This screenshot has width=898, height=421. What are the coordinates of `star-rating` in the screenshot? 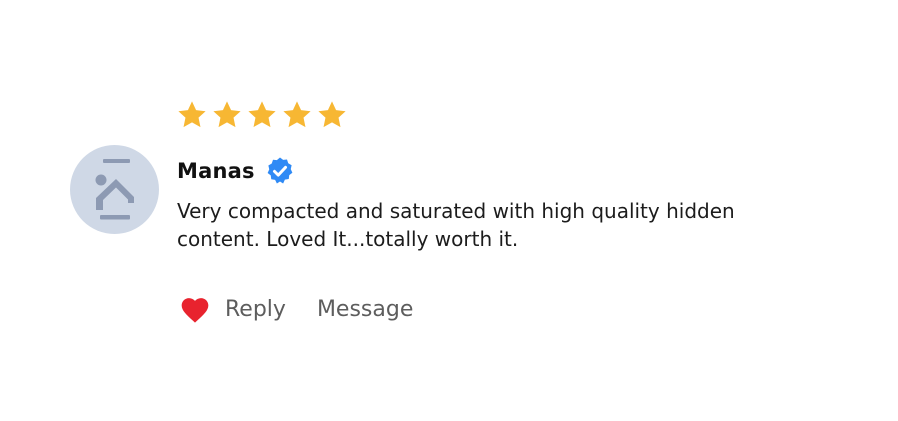 It's located at (262, 115).